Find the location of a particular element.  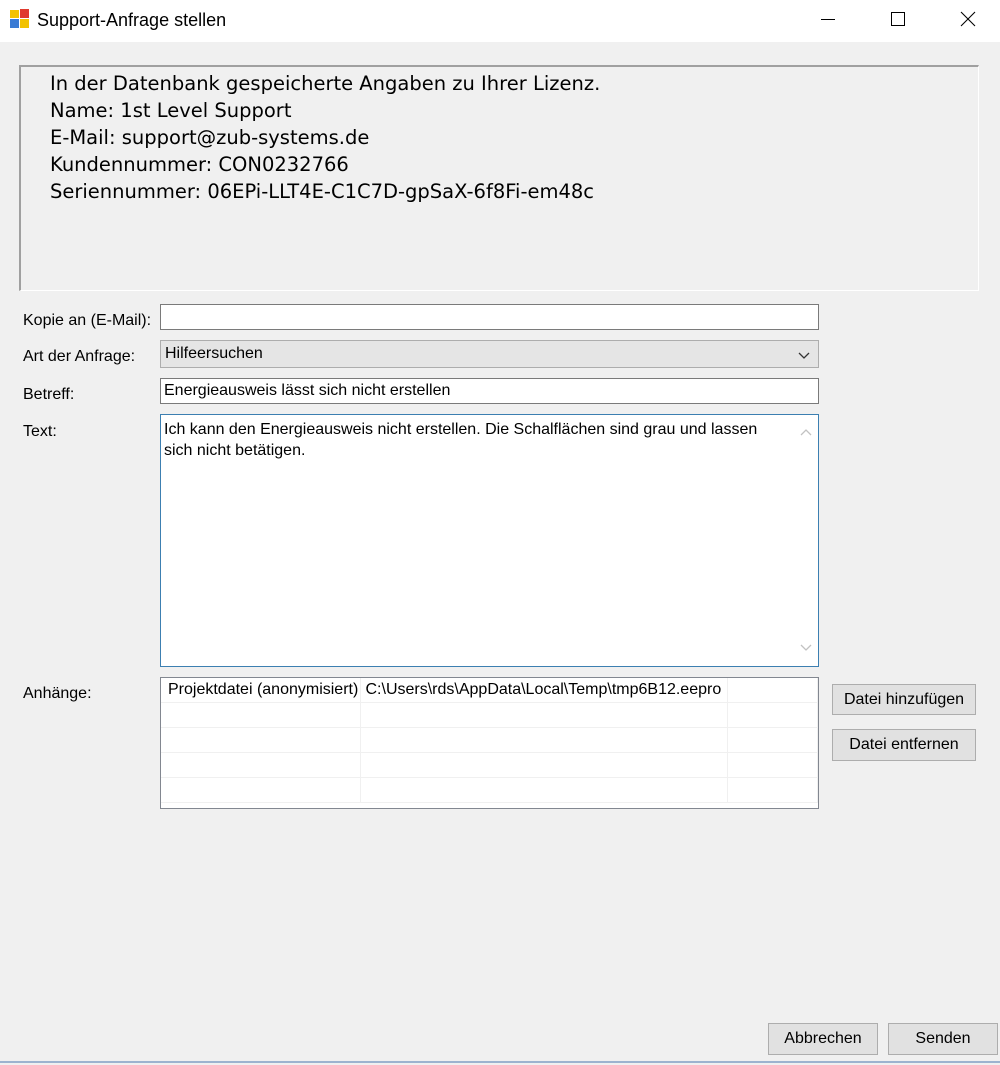

vertical-scrollbar is located at coordinates (806, 540).